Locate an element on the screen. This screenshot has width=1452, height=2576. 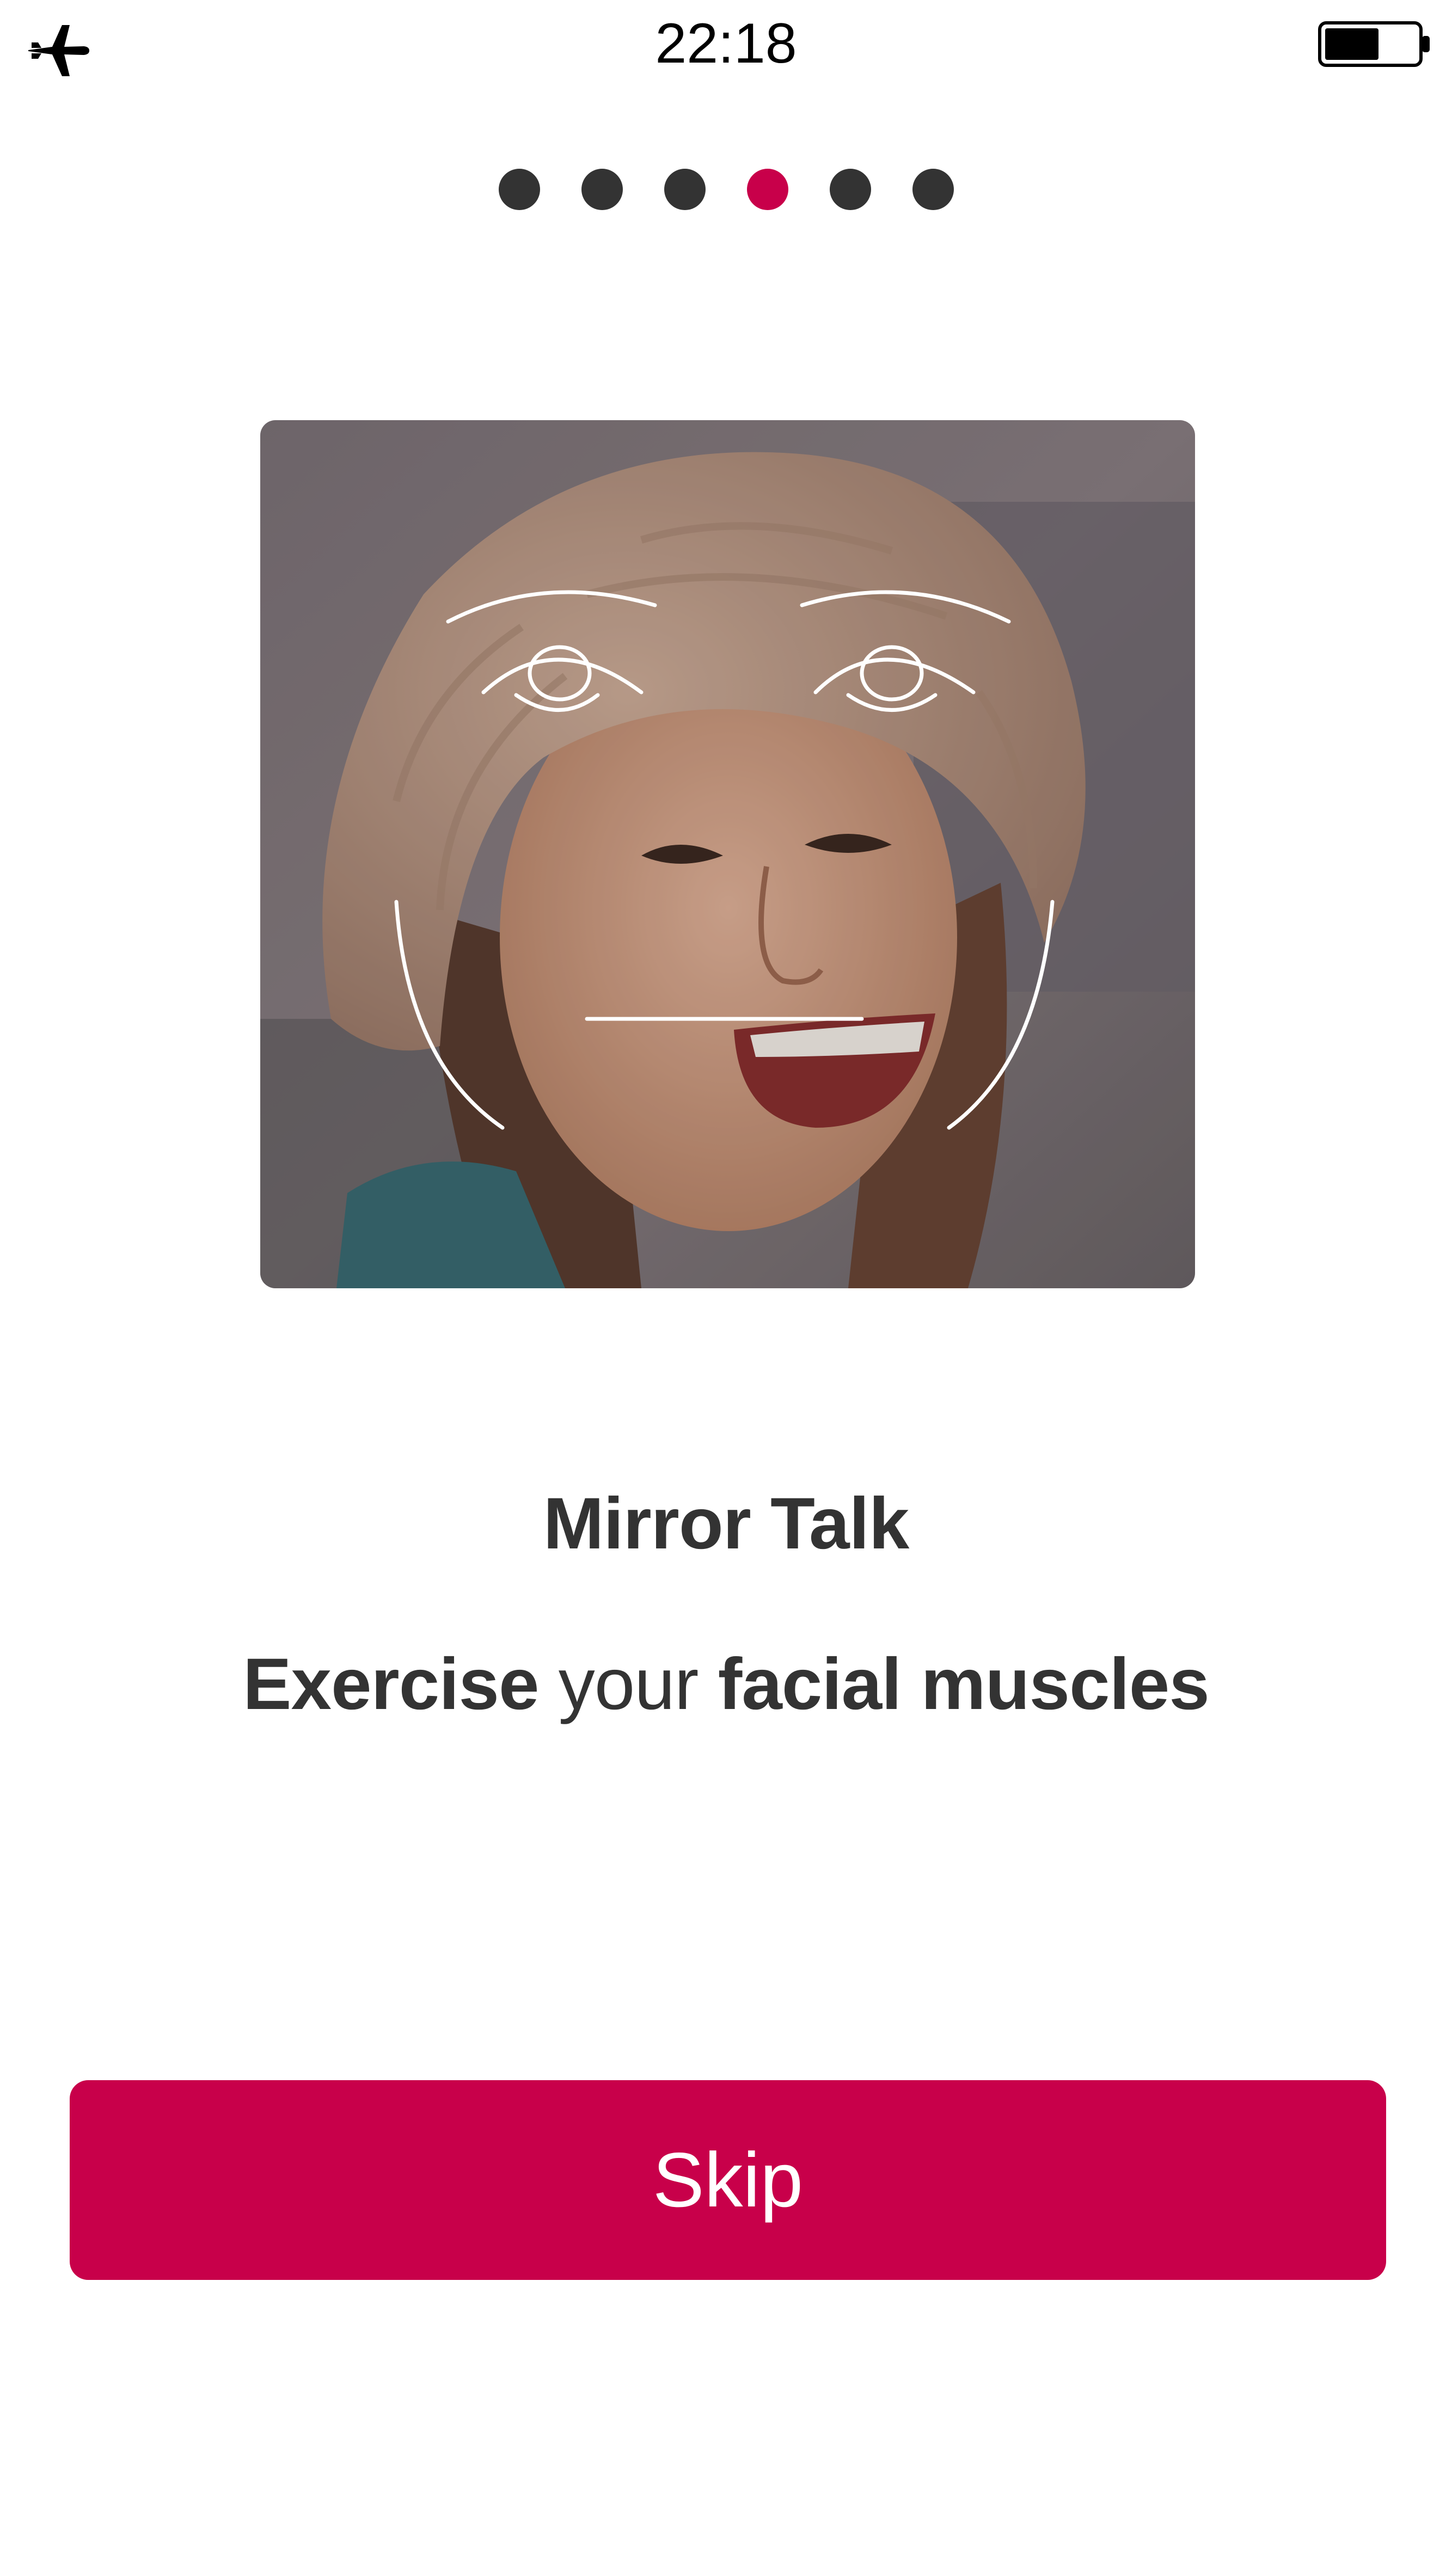
page-indicator is located at coordinates (726, 190).